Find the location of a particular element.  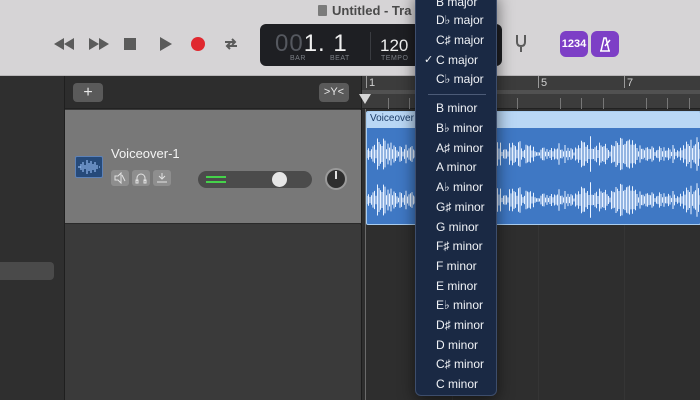

level-meter-right is located at coordinates (216, 182).